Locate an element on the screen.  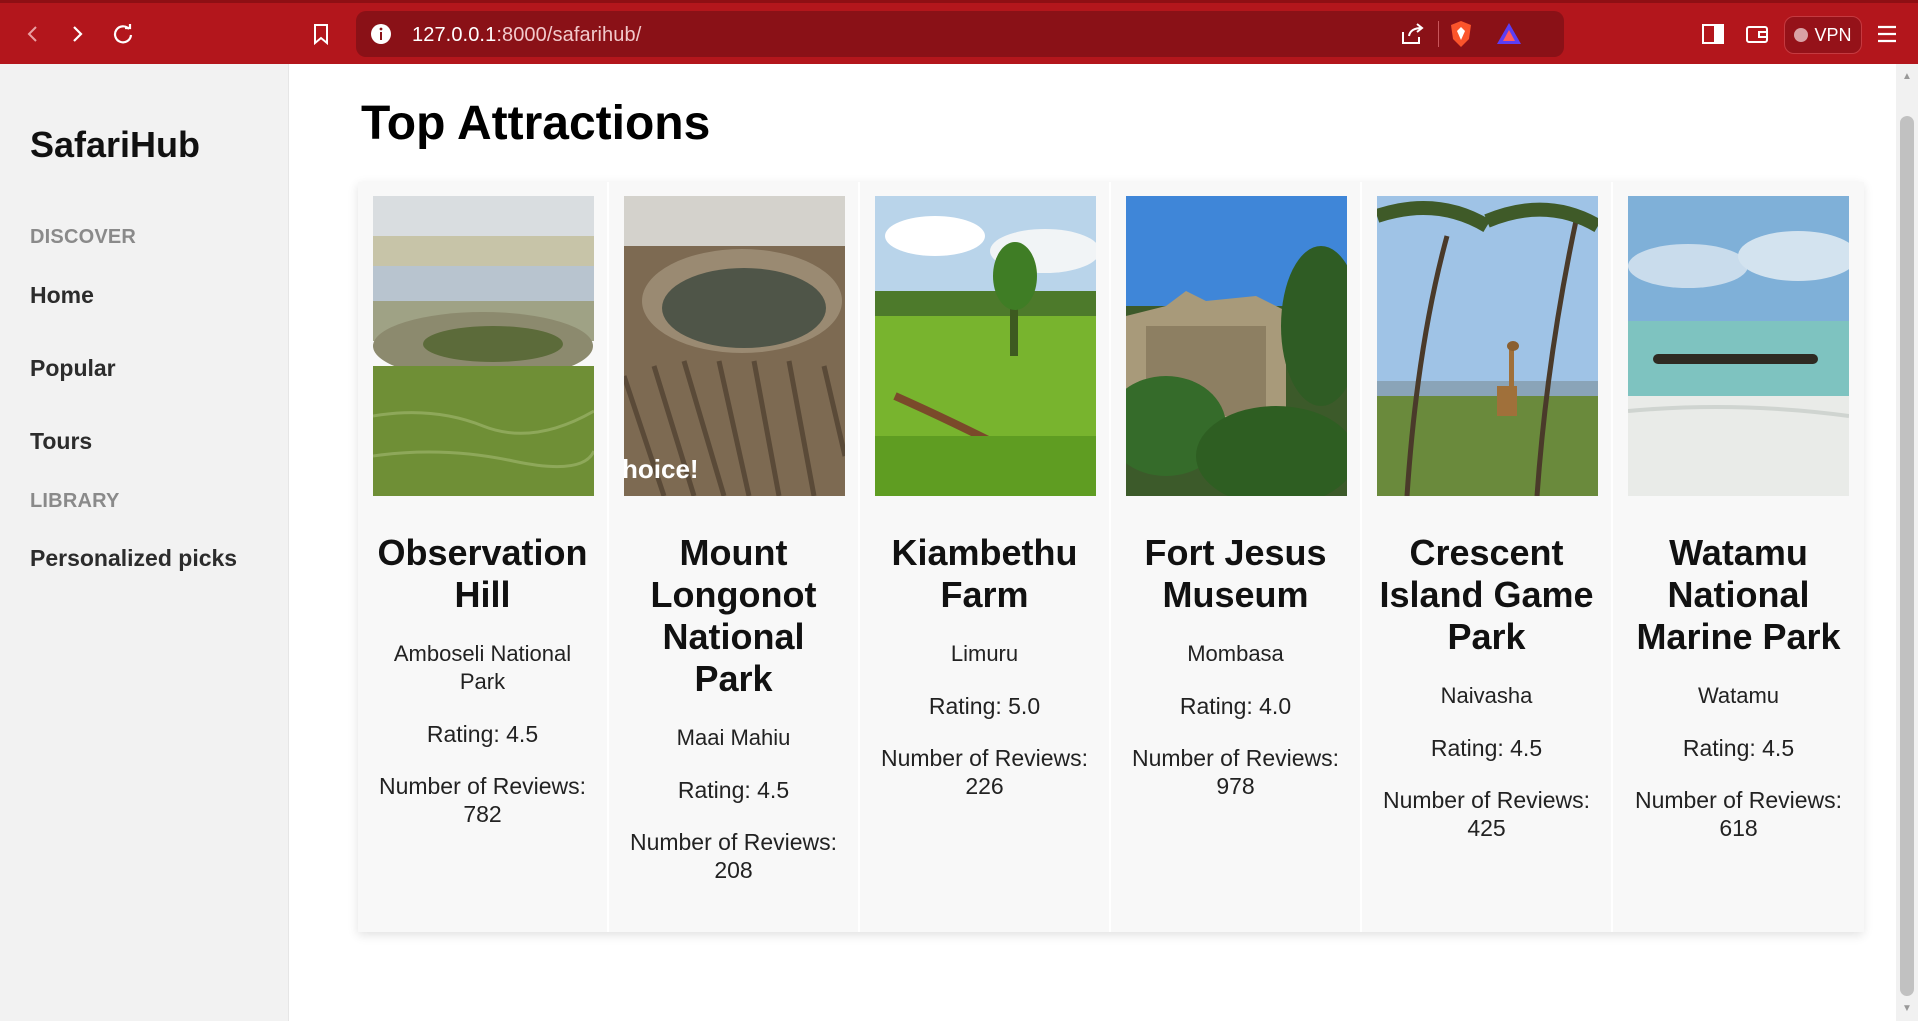
brave-rewards-icon is located at coordinates (1509, 34).